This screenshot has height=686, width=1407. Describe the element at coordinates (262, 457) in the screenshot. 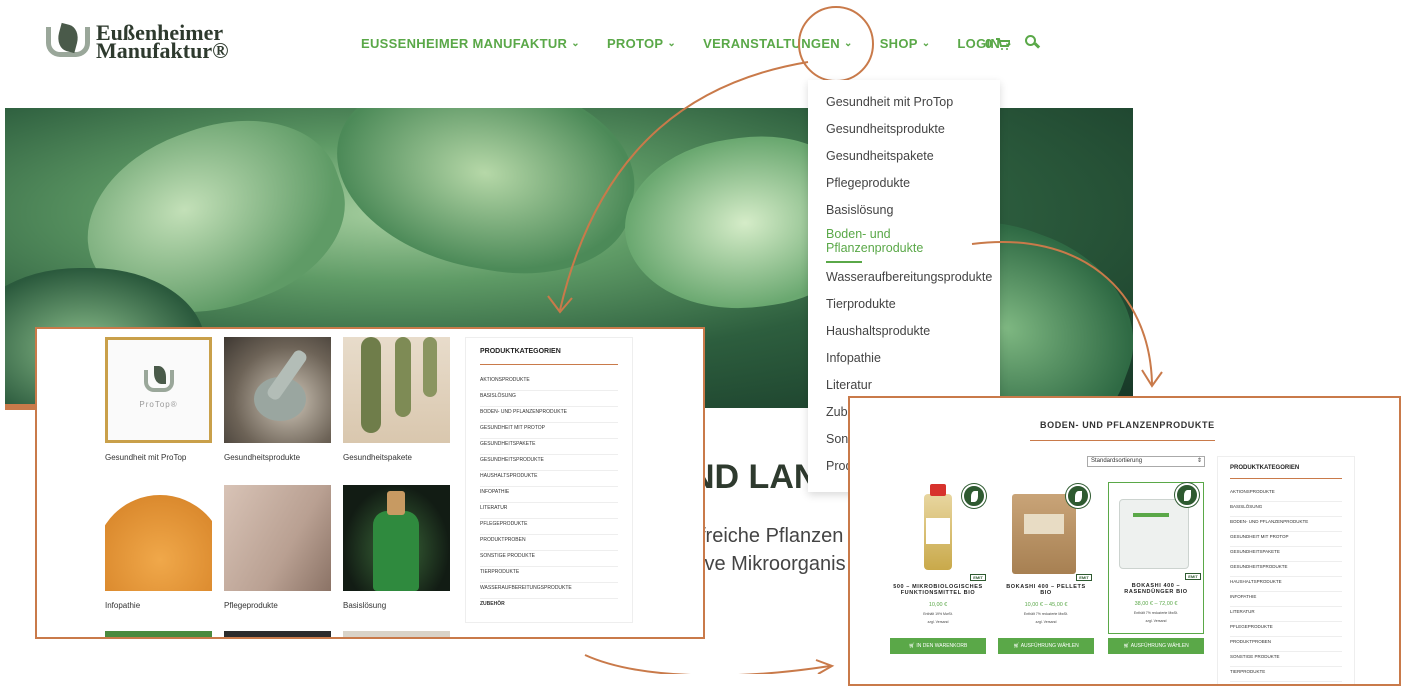

I see `category-label: Gesundheitsprodukte` at that location.